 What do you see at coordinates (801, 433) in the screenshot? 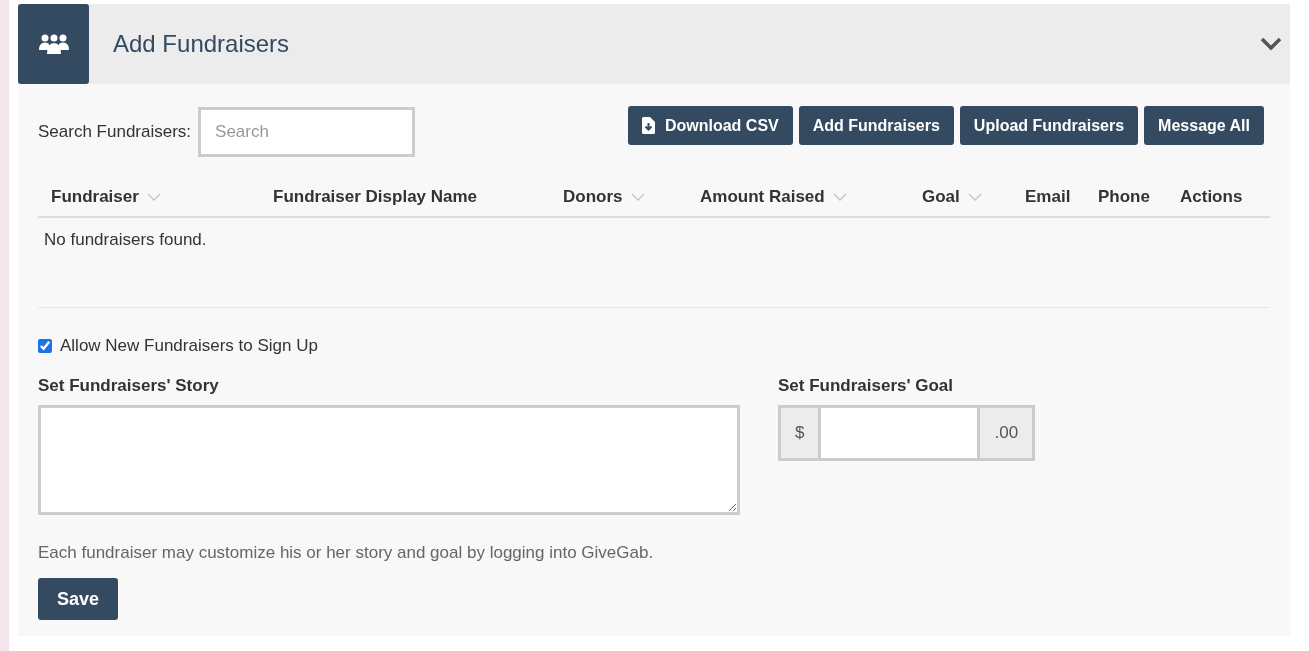
I see `currency-prefix: $` at bounding box center [801, 433].